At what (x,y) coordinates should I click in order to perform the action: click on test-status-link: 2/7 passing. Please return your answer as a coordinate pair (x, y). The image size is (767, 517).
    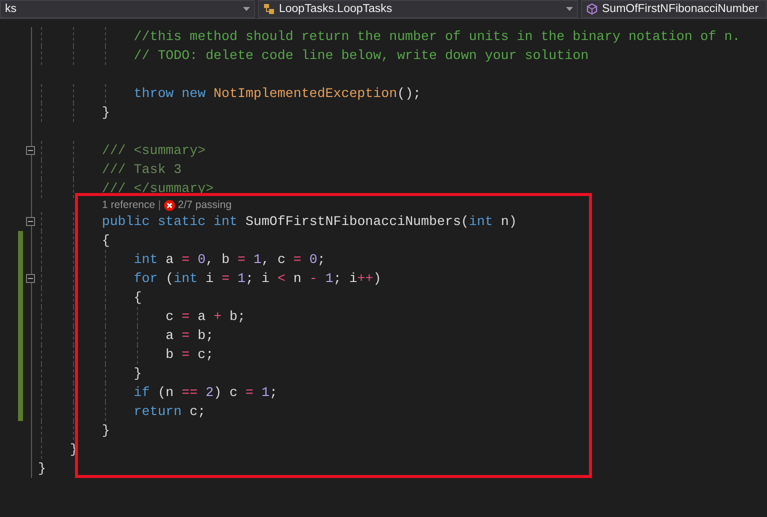
    Looking at the image, I should click on (205, 205).